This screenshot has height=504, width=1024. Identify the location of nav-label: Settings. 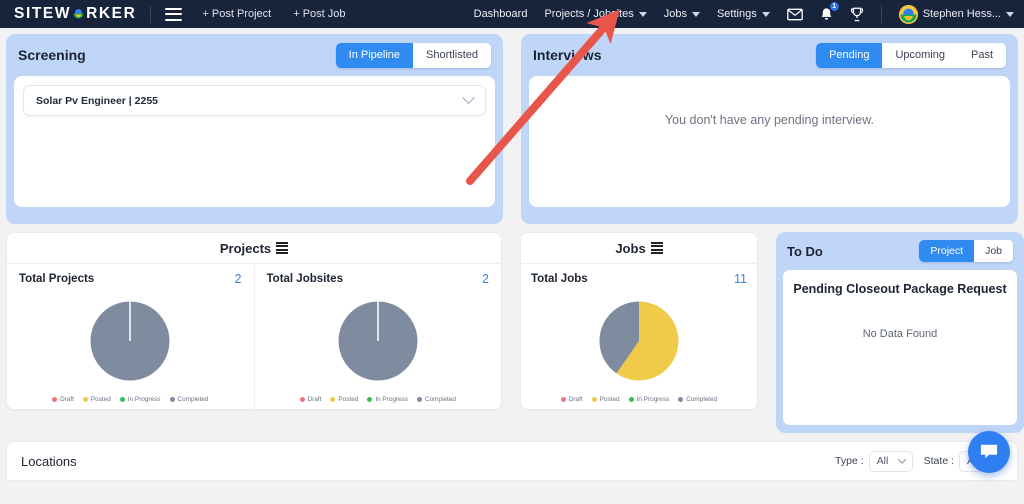
(736, 14).